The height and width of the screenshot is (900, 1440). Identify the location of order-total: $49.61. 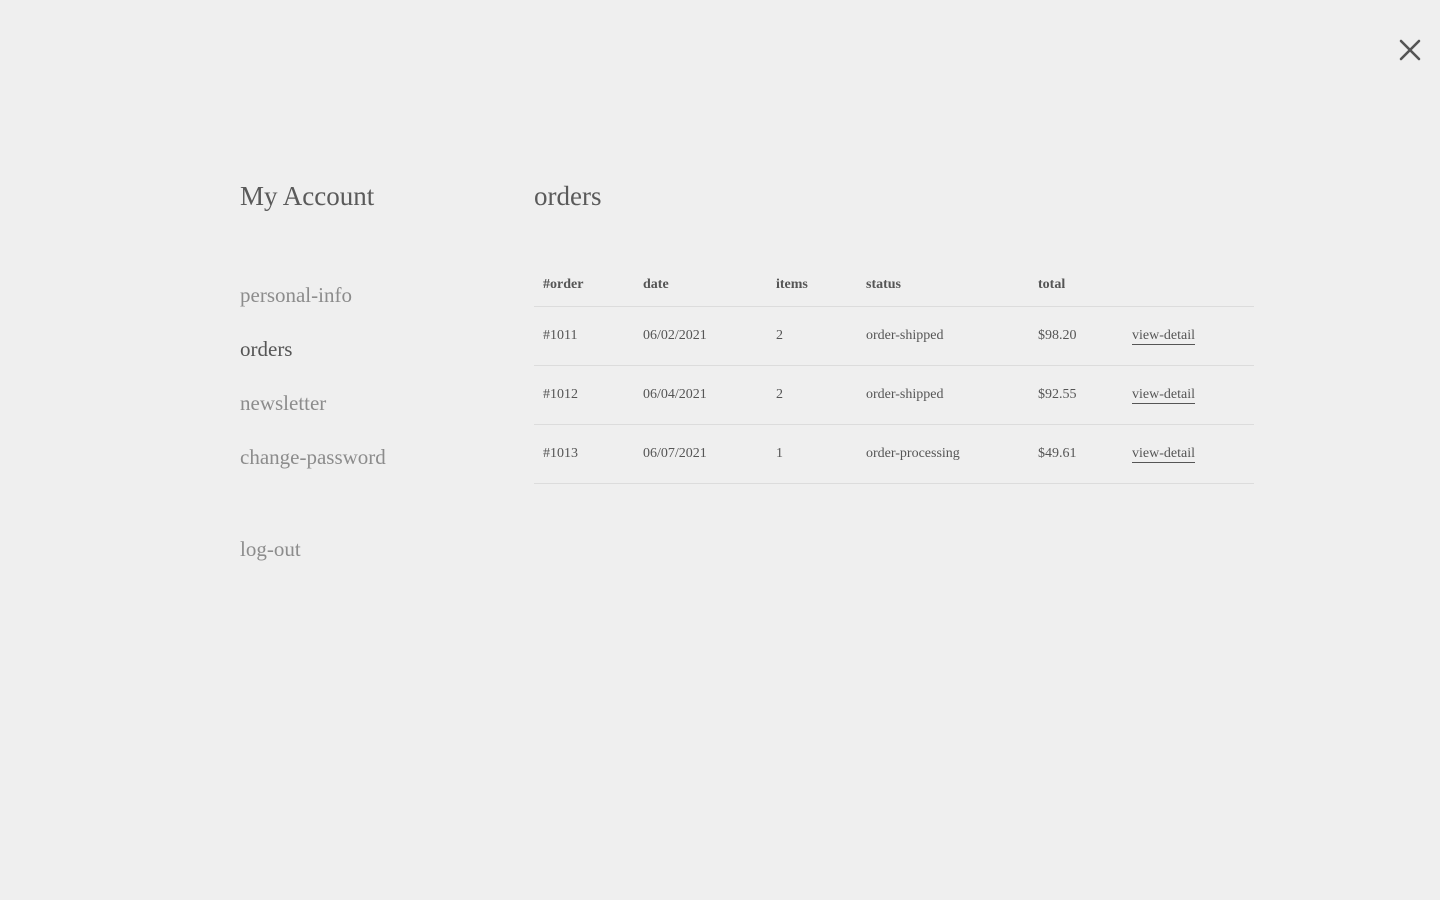
(1076, 454).